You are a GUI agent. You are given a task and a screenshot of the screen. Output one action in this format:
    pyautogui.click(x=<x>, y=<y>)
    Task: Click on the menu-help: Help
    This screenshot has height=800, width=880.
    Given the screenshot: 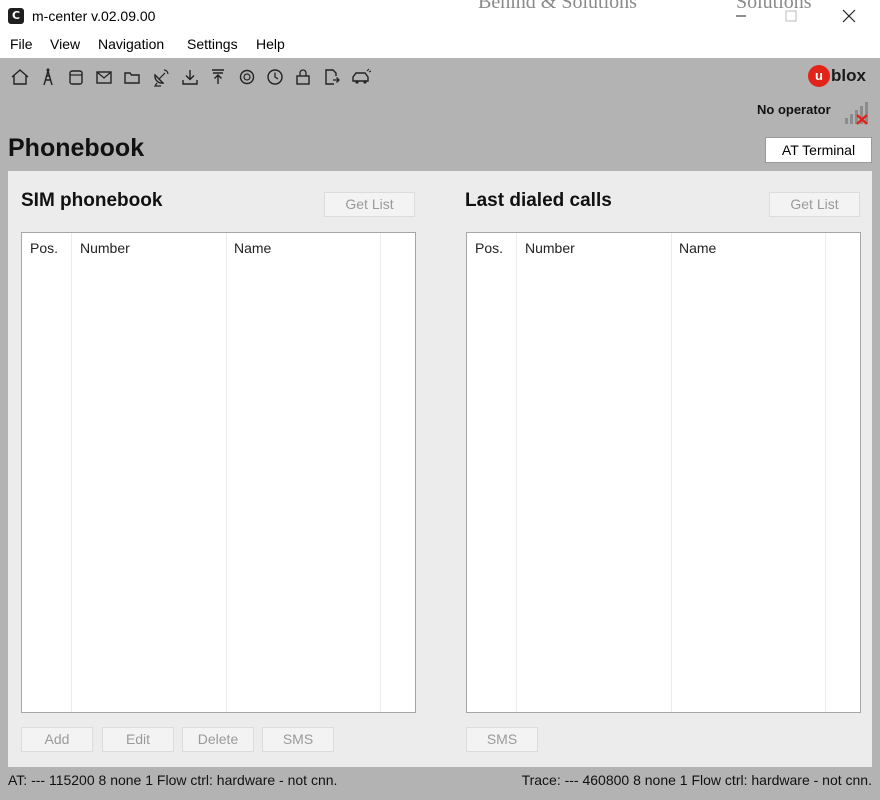 What is the action you would take?
    pyautogui.click(x=270, y=44)
    